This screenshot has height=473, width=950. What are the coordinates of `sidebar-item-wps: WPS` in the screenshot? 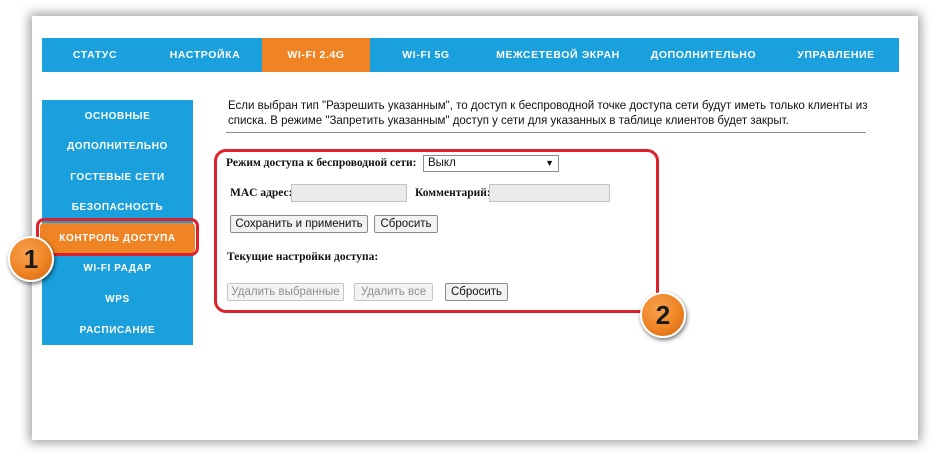 It's located at (117, 299).